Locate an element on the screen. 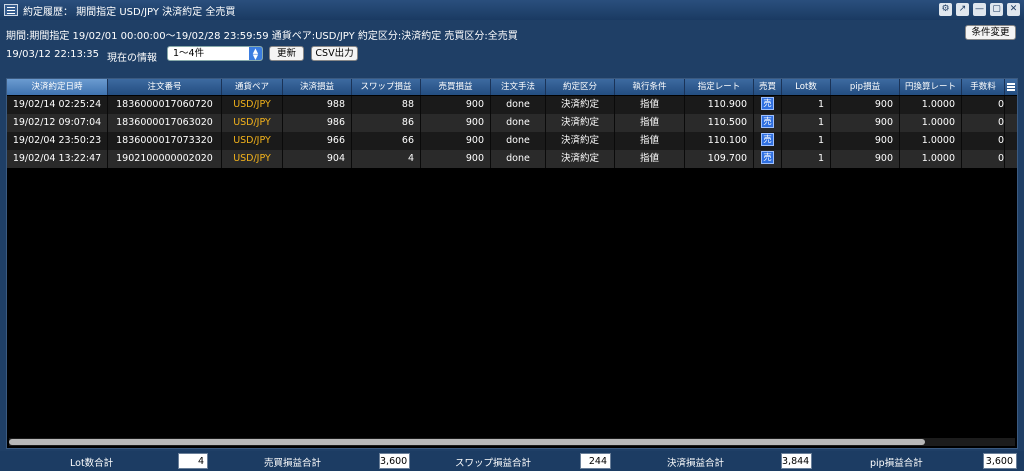 Image resolution: width=1024 pixels, height=471 pixels. horizontal-scroll-thumb is located at coordinates (467, 442).